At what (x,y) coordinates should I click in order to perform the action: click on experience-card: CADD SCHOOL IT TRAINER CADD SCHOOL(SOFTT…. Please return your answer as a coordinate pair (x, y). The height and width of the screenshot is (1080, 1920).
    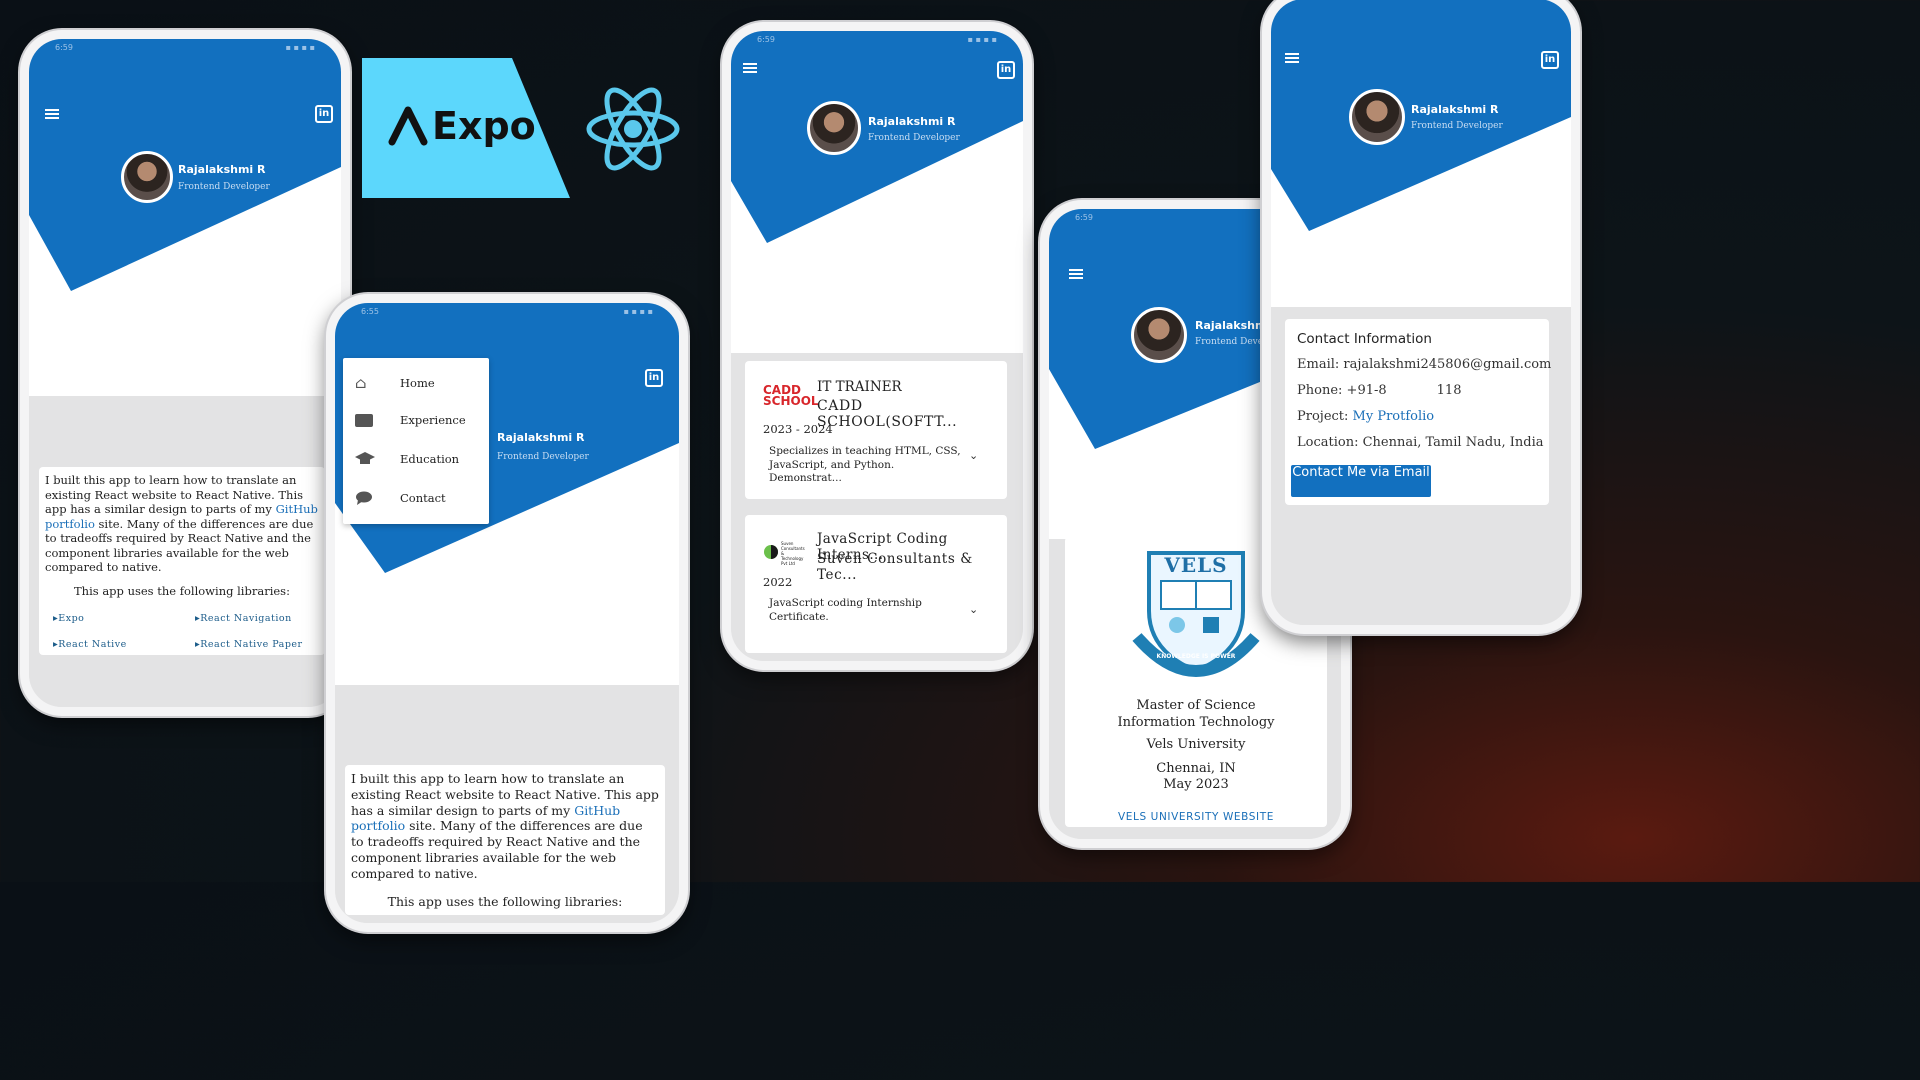
    Looking at the image, I should click on (876, 430).